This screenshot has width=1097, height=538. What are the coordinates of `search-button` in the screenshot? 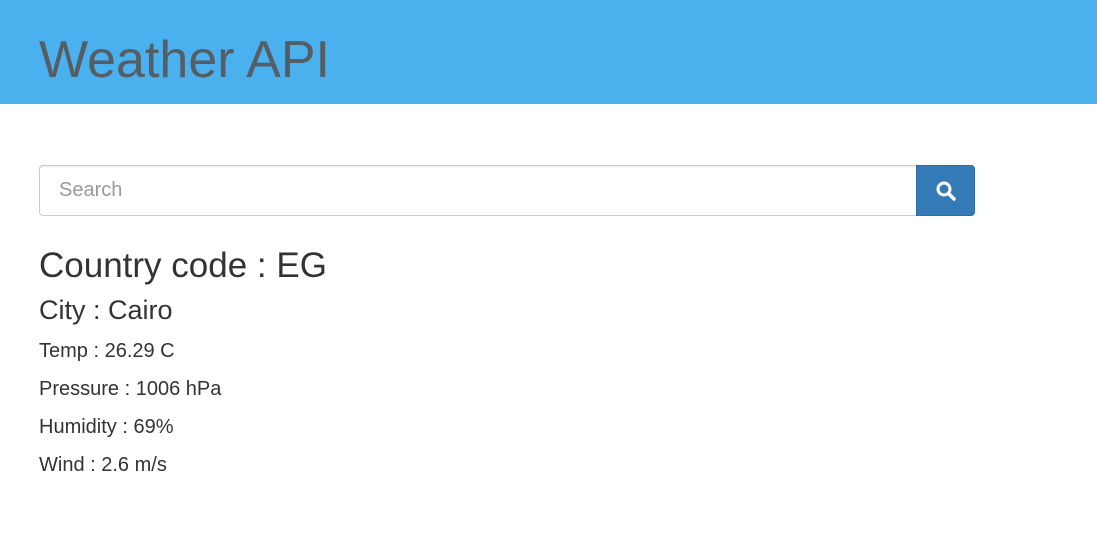 It's located at (945, 190).